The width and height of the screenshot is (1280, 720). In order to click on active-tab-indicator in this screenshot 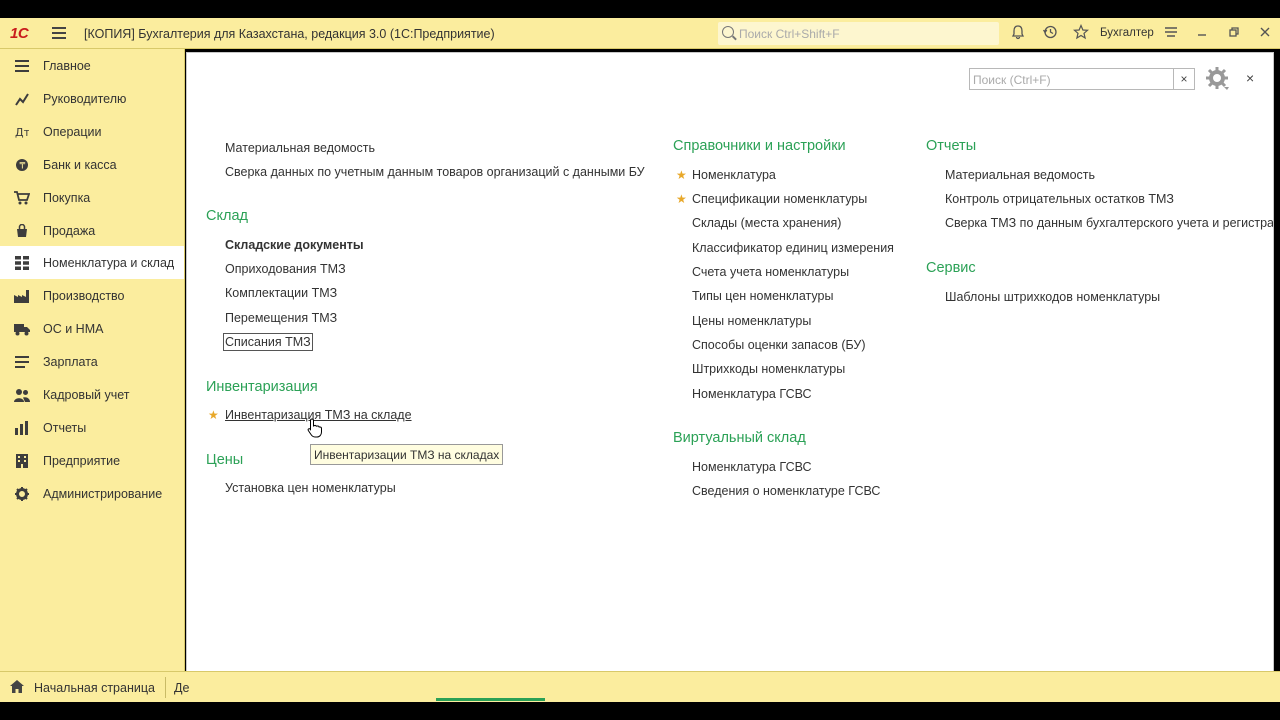, I will do `click(490, 699)`.